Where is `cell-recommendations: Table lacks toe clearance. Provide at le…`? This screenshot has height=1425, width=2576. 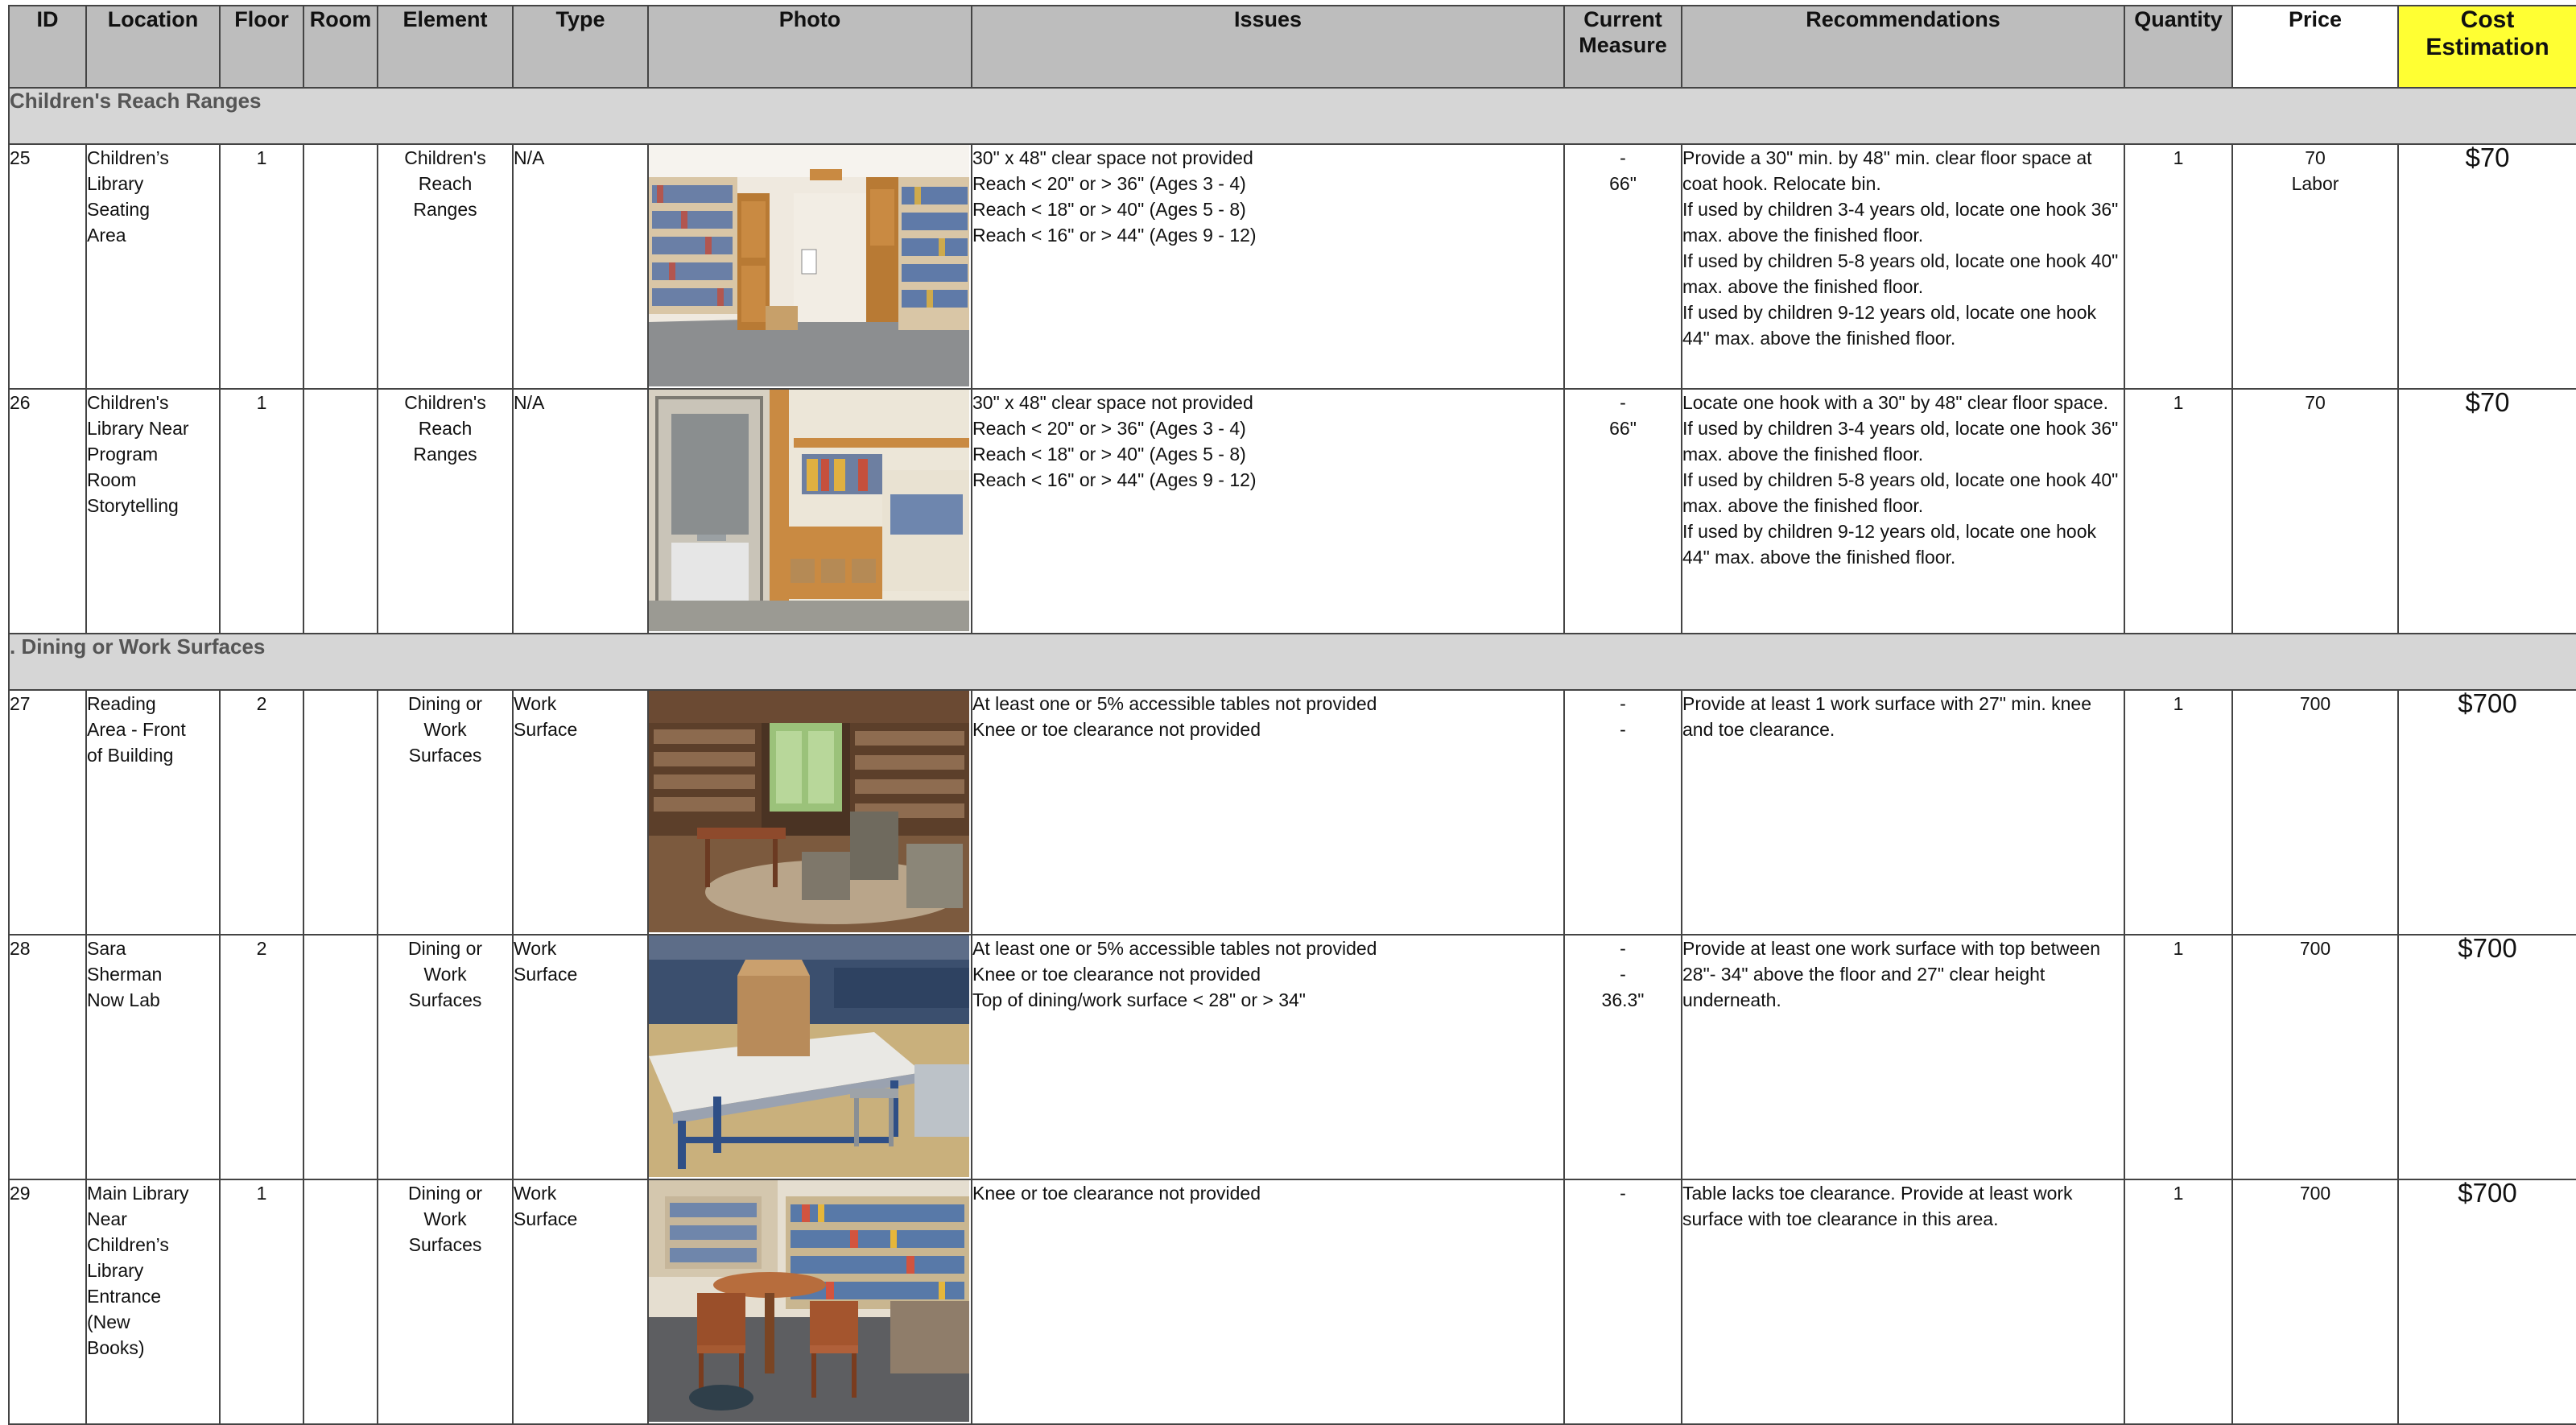
cell-recommendations: Table lacks toe clearance. Provide at le… is located at coordinates (1903, 1302).